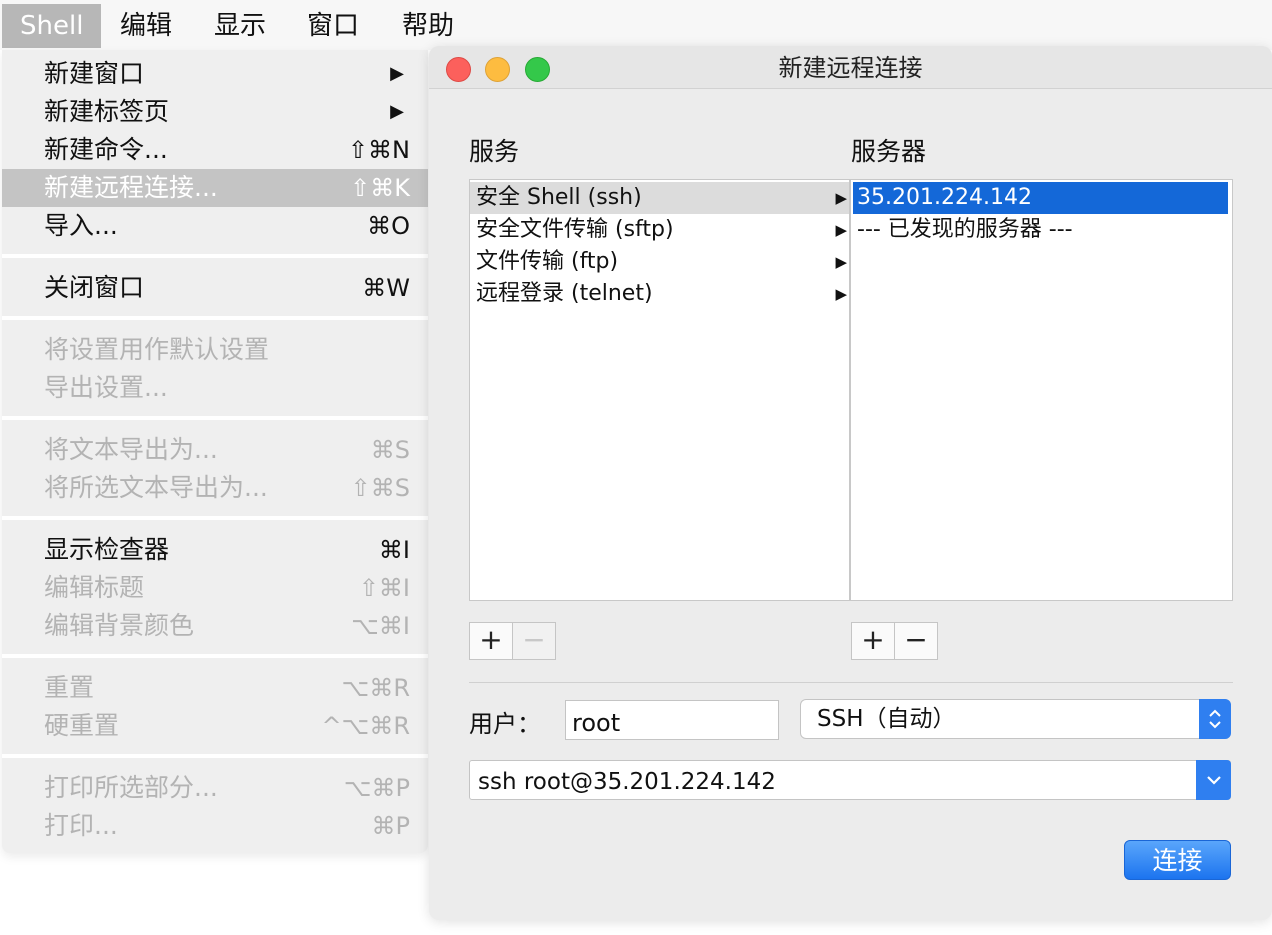  Describe the element at coordinates (378, 150) in the screenshot. I see `menu-item-shortcut: ⇧⌘N` at that location.